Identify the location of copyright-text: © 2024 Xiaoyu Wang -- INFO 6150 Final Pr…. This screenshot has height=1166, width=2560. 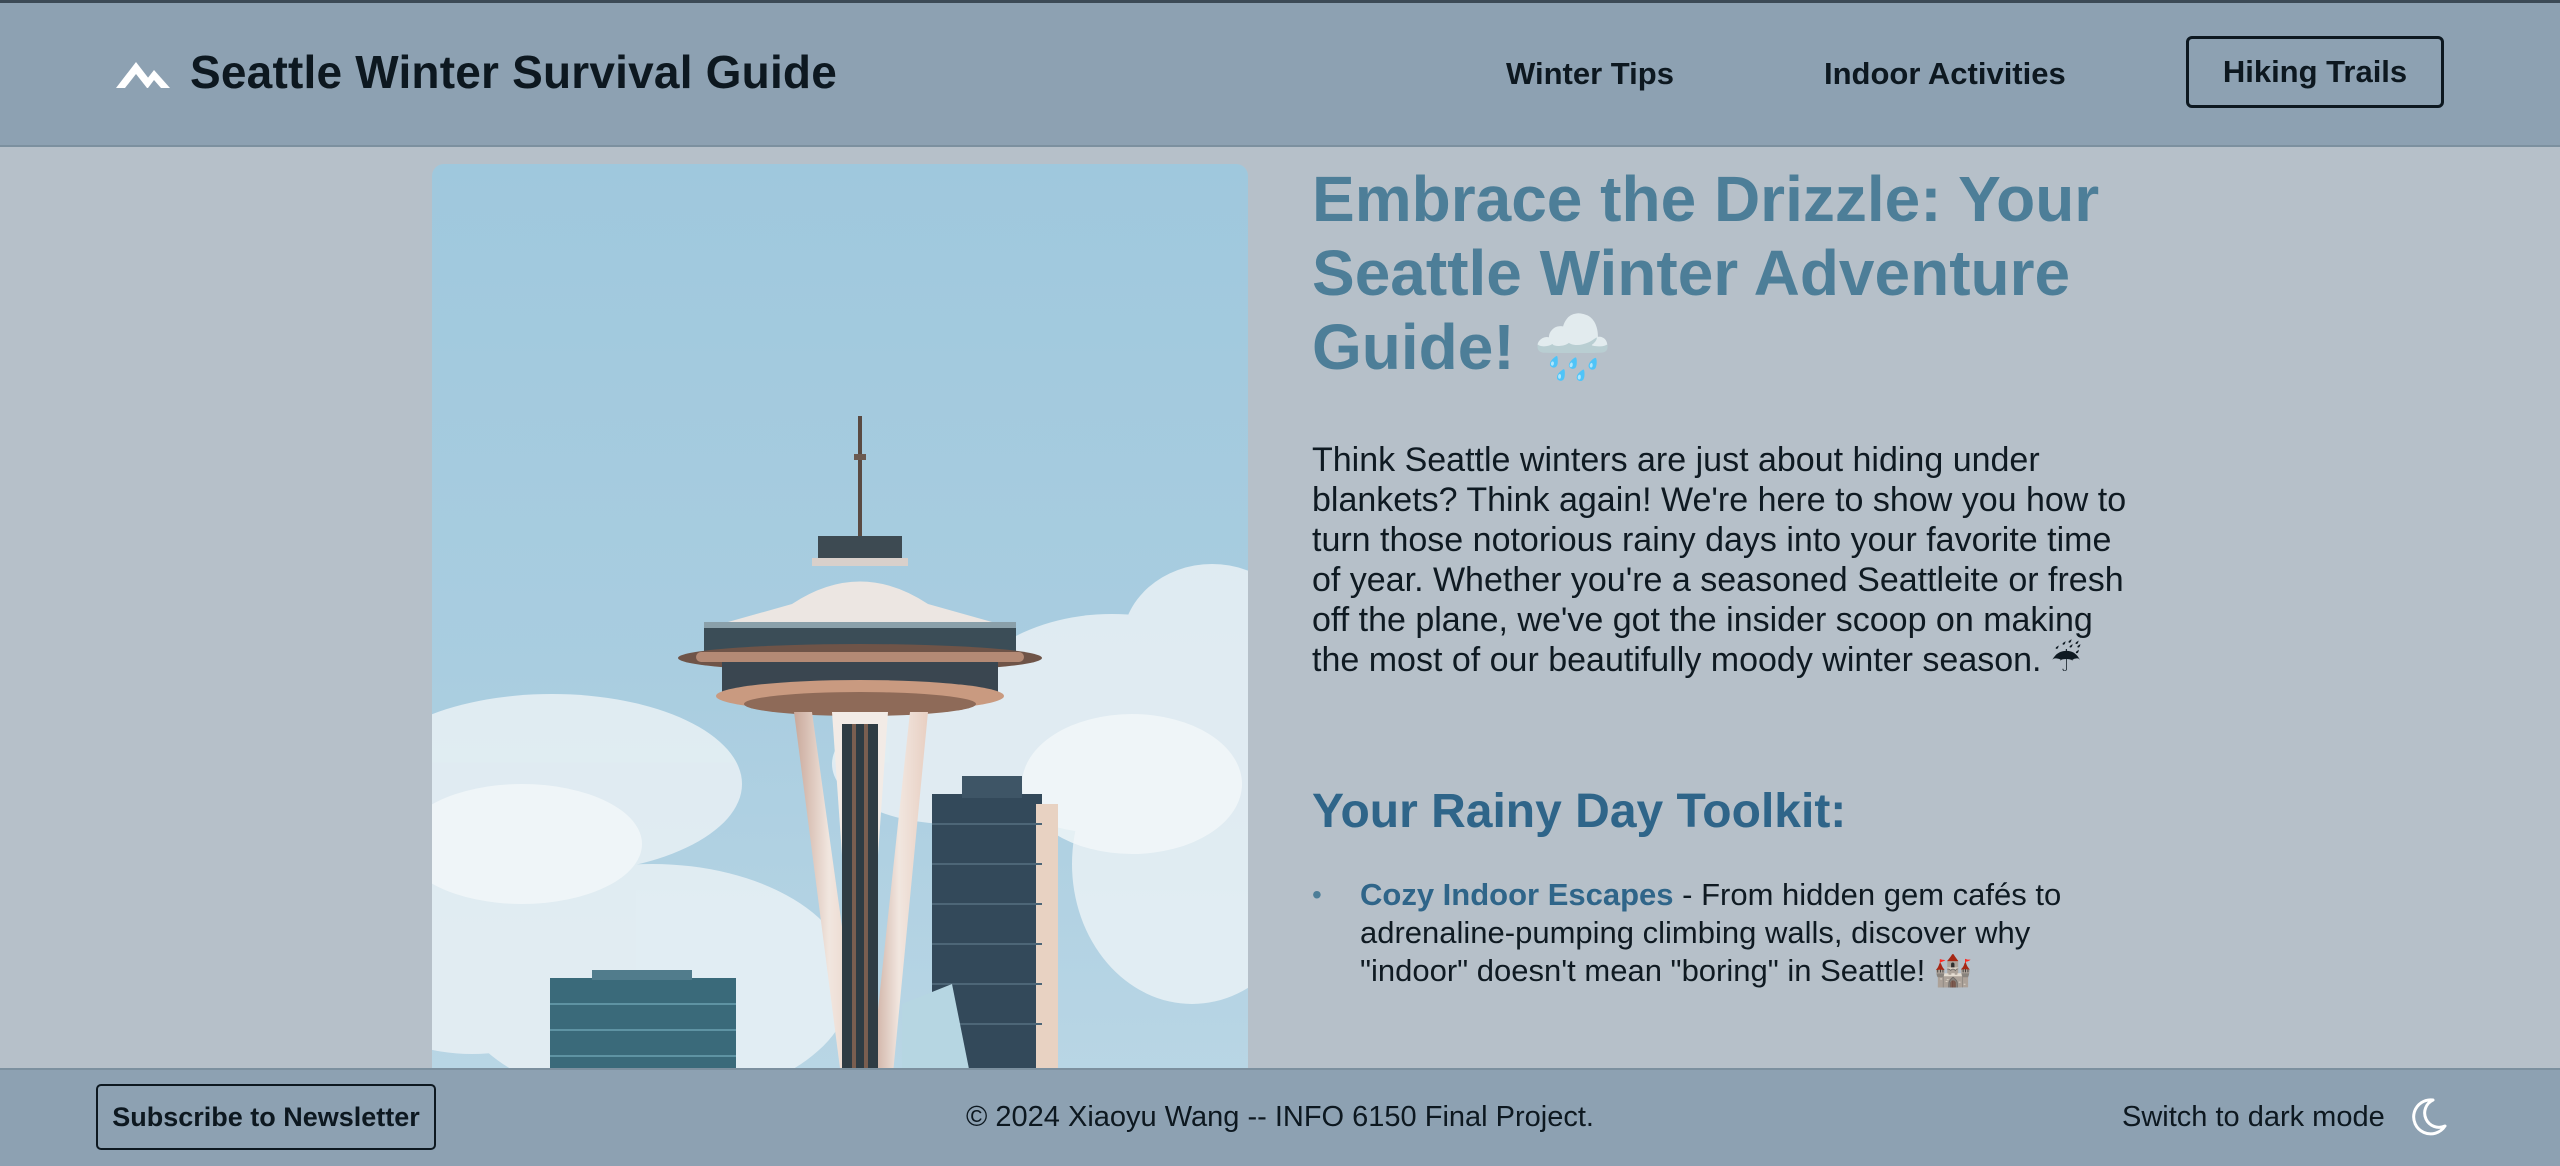
(1280, 1117).